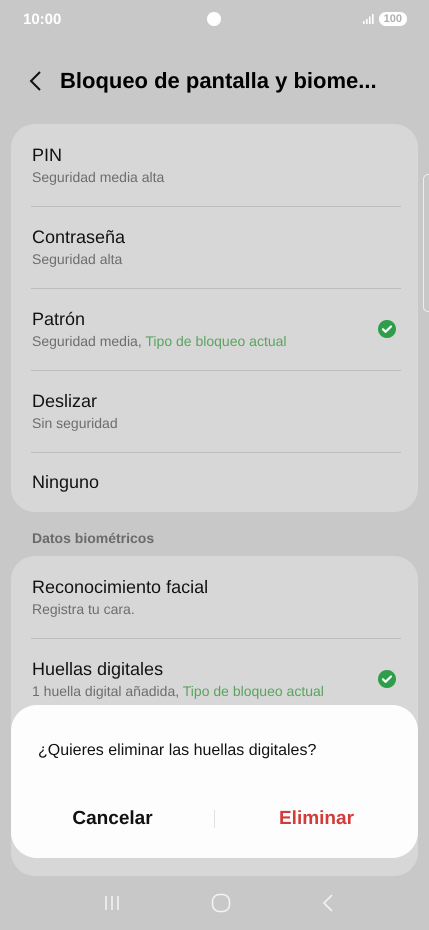 The image size is (429, 930). I want to click on setting-item: Deslizar Sin seguridad, so click(214, 411).